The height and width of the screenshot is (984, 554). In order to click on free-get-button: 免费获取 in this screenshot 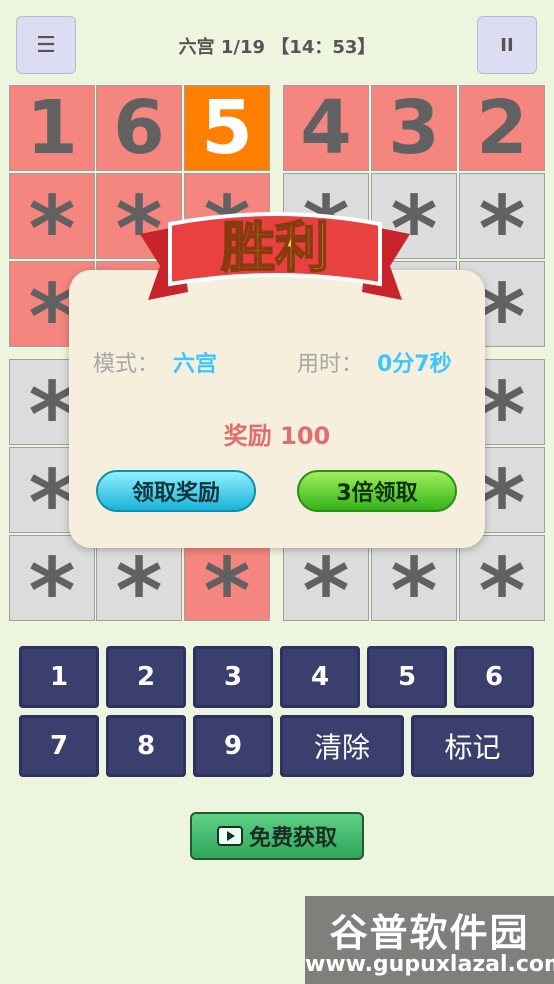, I will do `click(277, 836)`.